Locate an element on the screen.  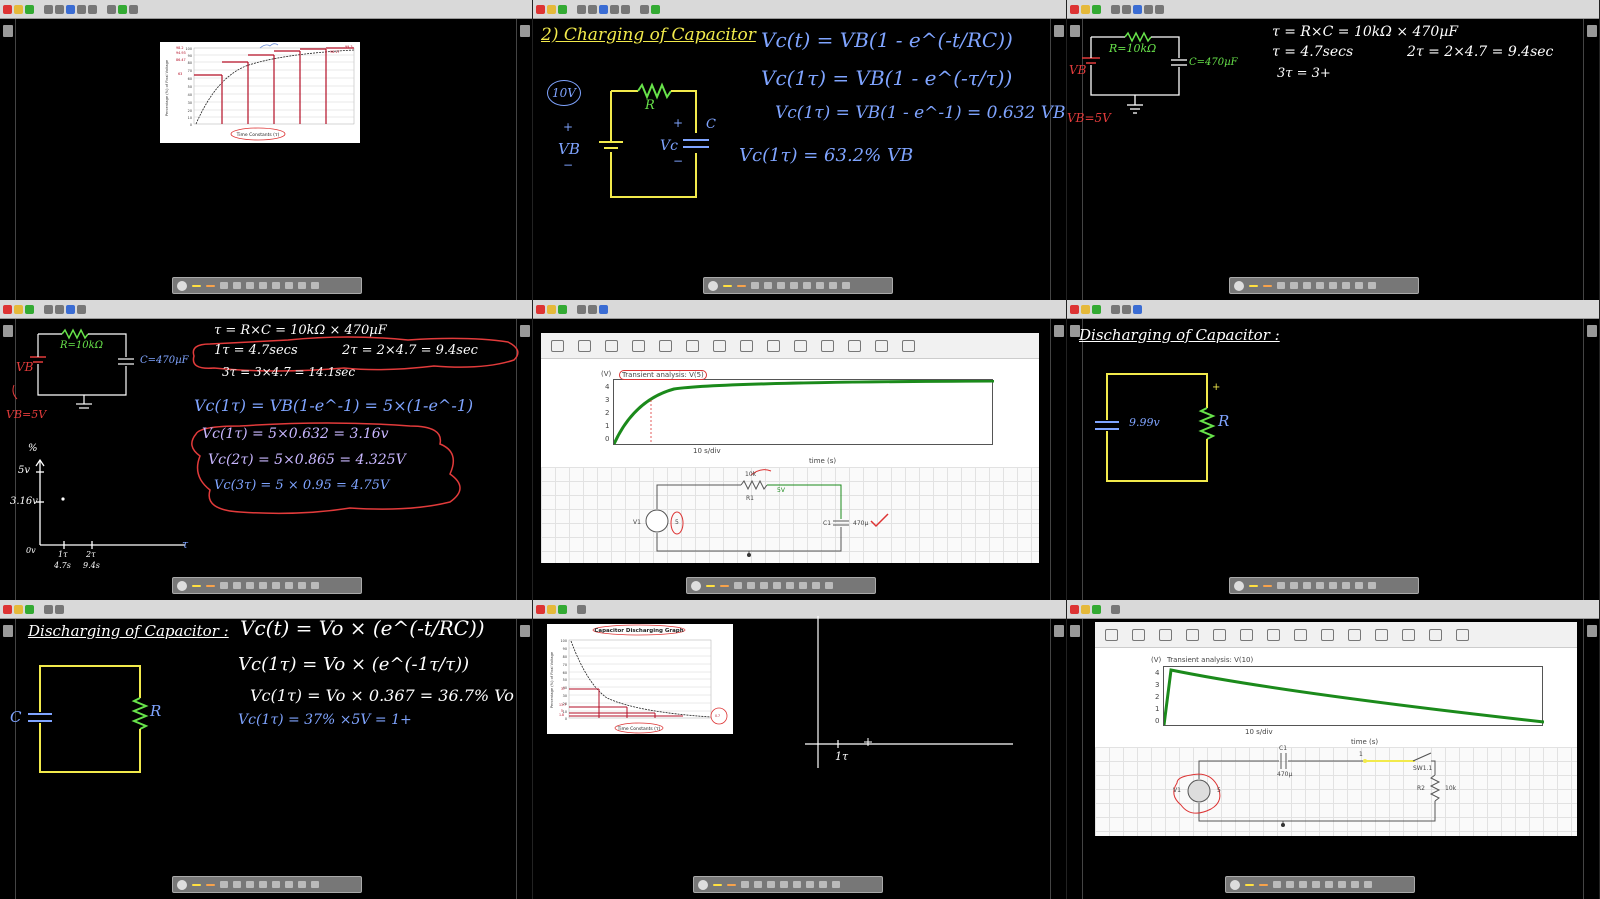
more-icon is located at coordinates (908, 345).